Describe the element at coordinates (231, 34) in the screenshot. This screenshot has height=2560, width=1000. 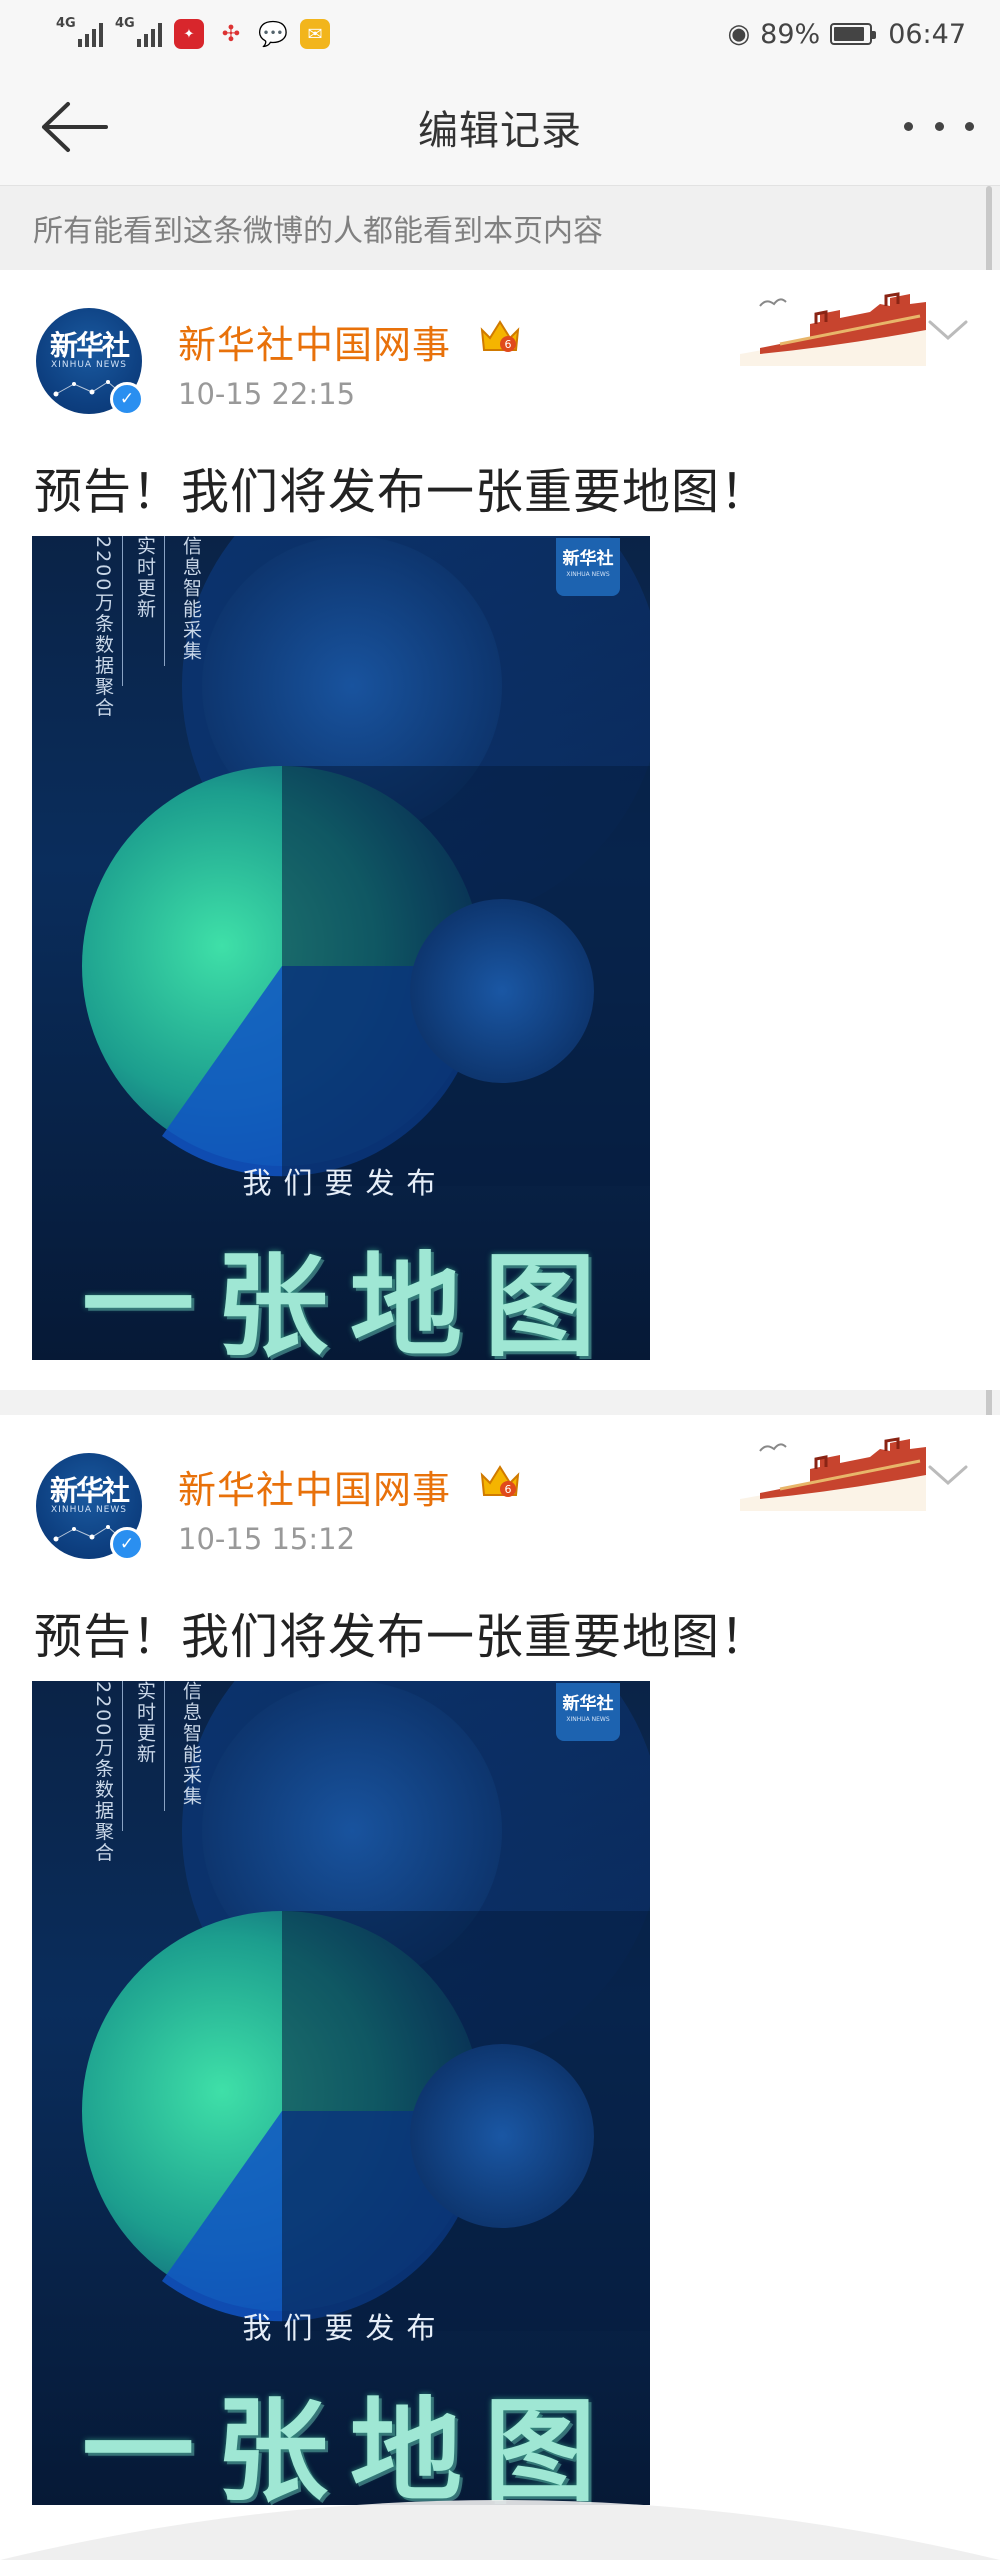
I see `slack-icon: ✣` at that location.